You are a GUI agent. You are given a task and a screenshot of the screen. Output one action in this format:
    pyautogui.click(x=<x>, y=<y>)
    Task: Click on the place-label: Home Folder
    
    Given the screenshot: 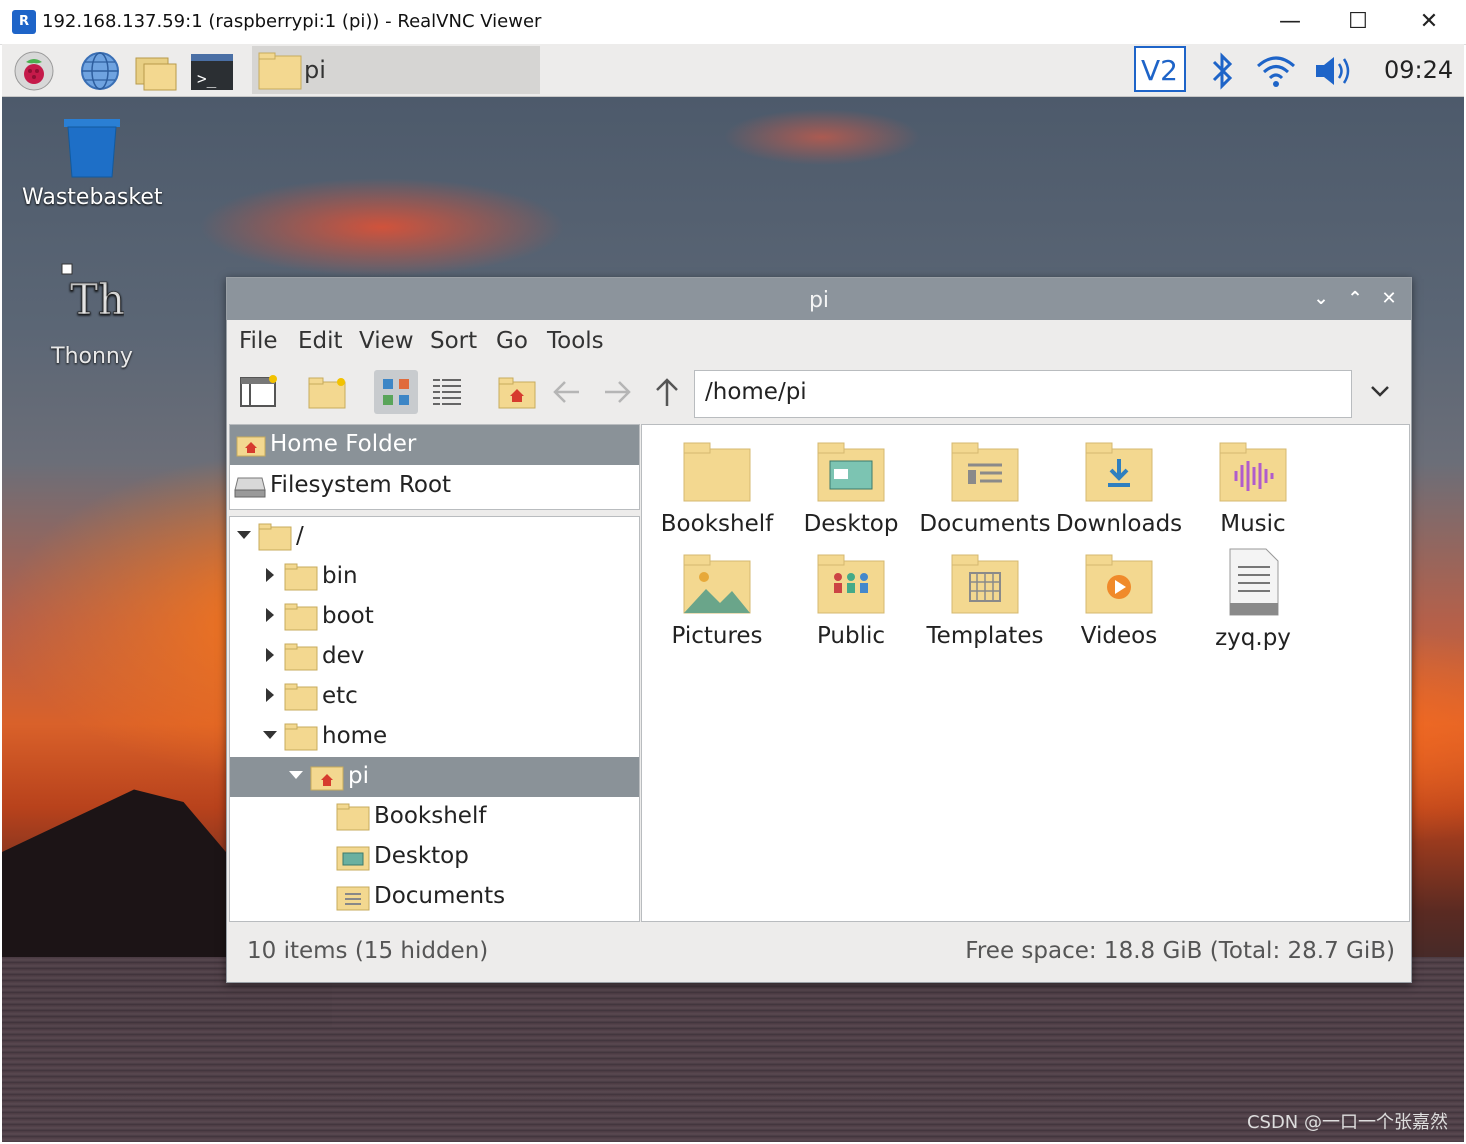 What is the action you would take?
    pyautogui.click(x=343, y=444)
    